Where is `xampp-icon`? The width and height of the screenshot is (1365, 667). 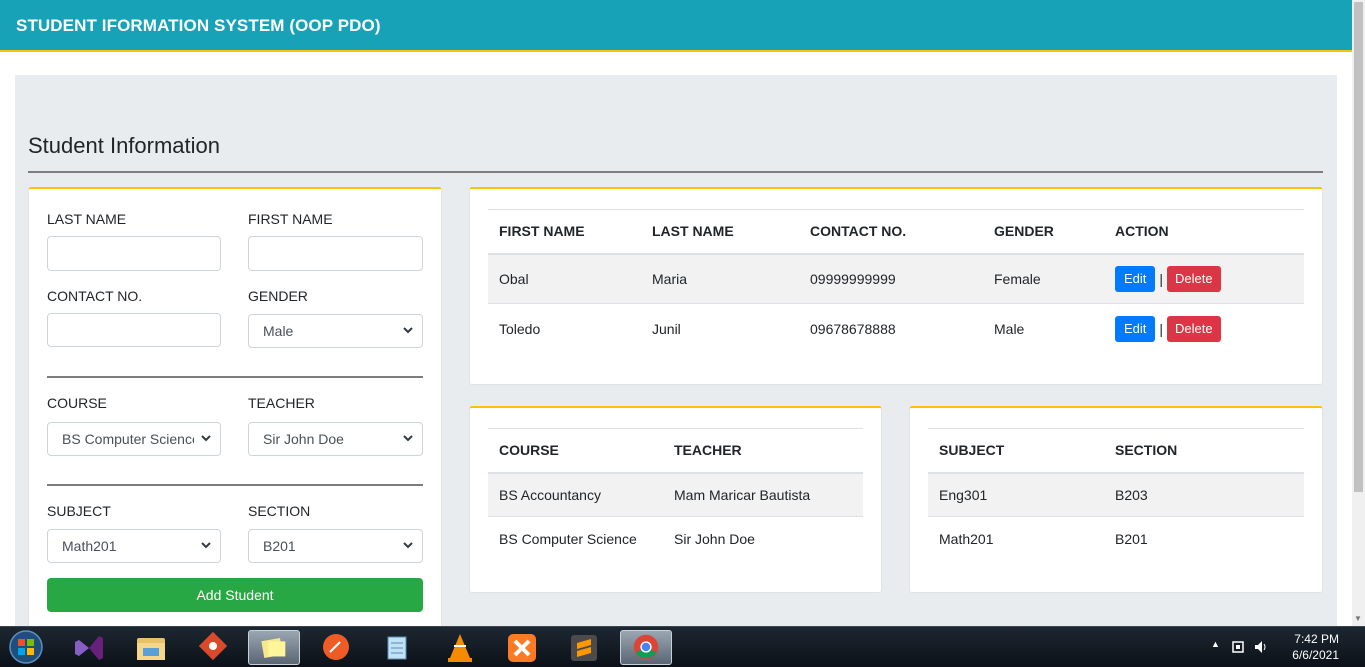
xampp-icon is located at coordinates (522, 647).